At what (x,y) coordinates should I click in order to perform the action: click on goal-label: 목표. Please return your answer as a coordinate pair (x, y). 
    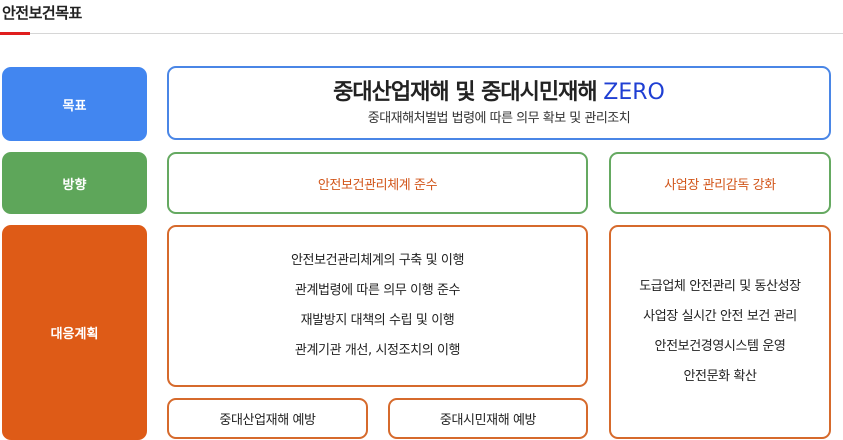
    Looking at the image, I should click on (74, 104).